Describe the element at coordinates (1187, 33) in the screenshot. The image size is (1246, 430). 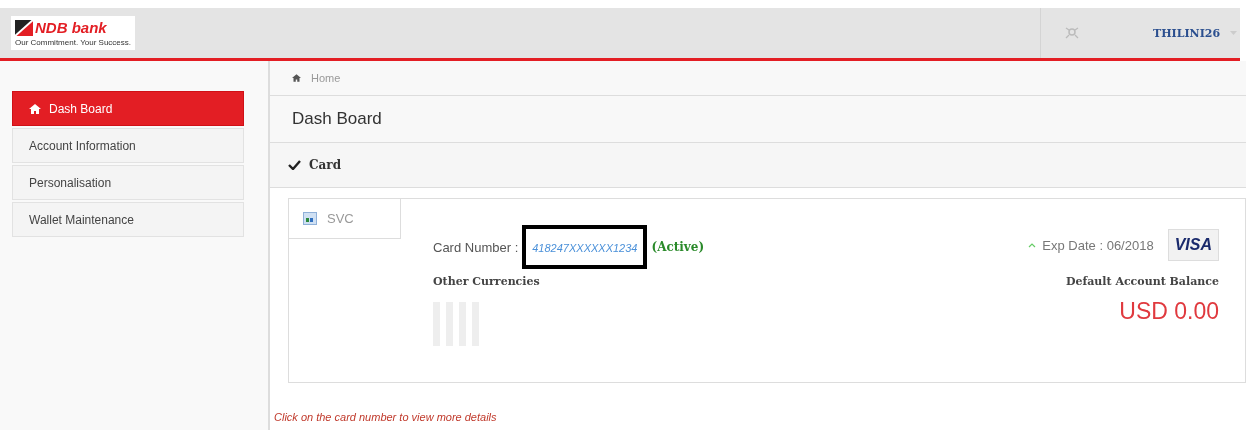
I see `user-menu-button: THILINI26` at that location.